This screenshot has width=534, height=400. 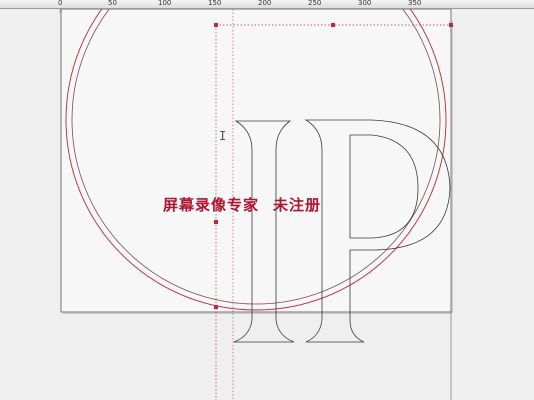 What do you see at coordinates (297, 205) in the screenshot?
I see `watermark-part2: 未注册` at bounding box center [297, 205].